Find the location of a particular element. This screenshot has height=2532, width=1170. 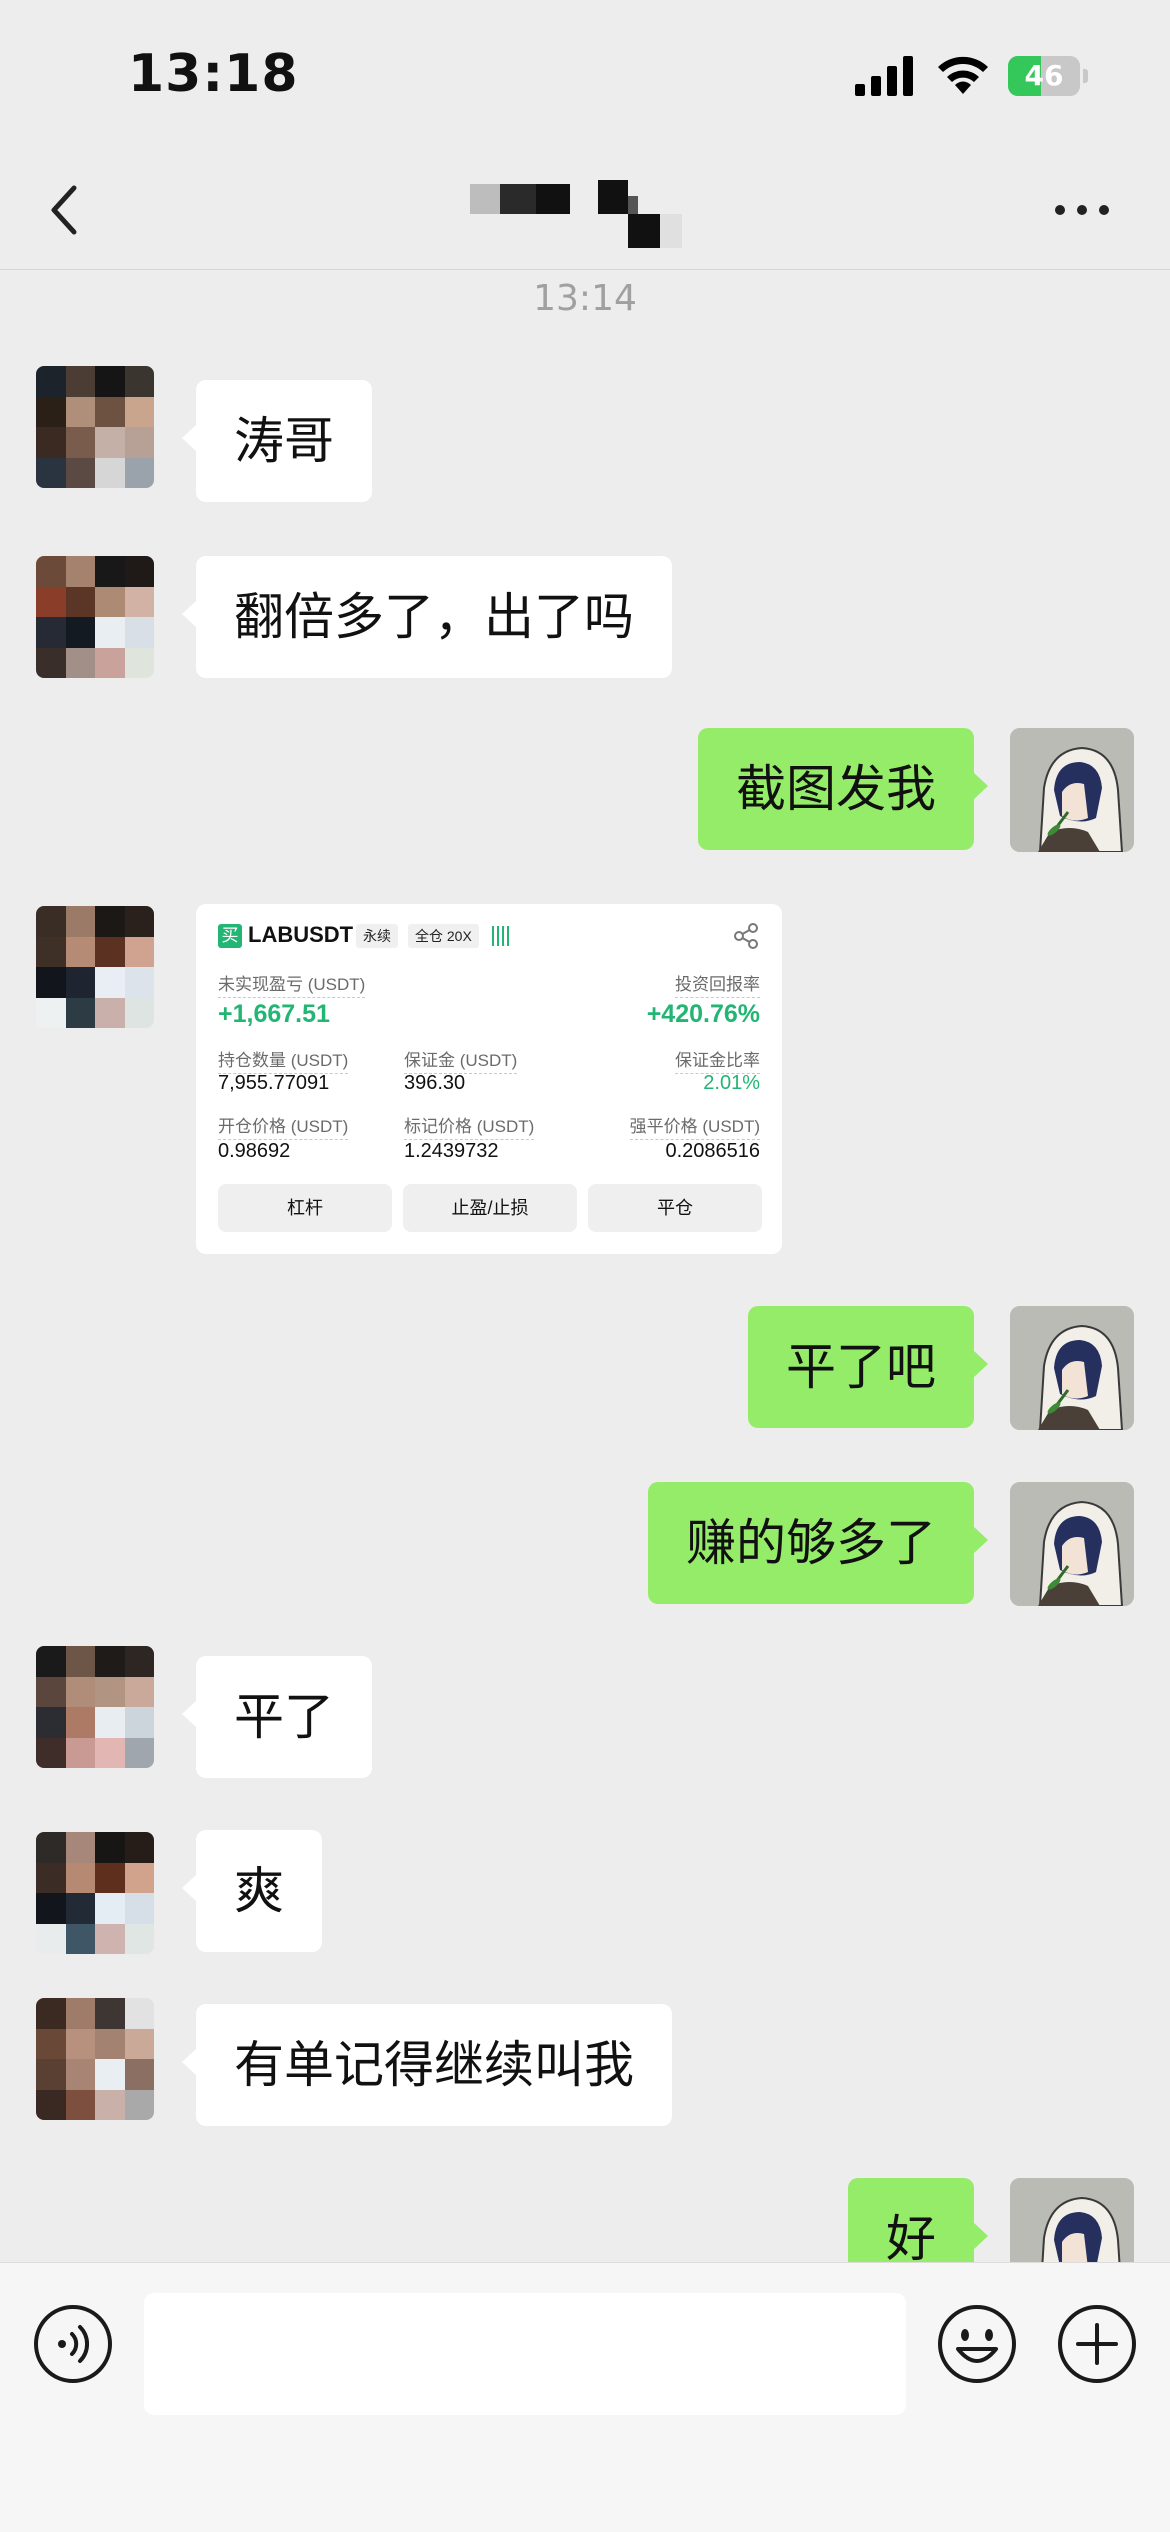

mark-price-label: 标记价格 (USDT) is located at coordinates (469, 1126).